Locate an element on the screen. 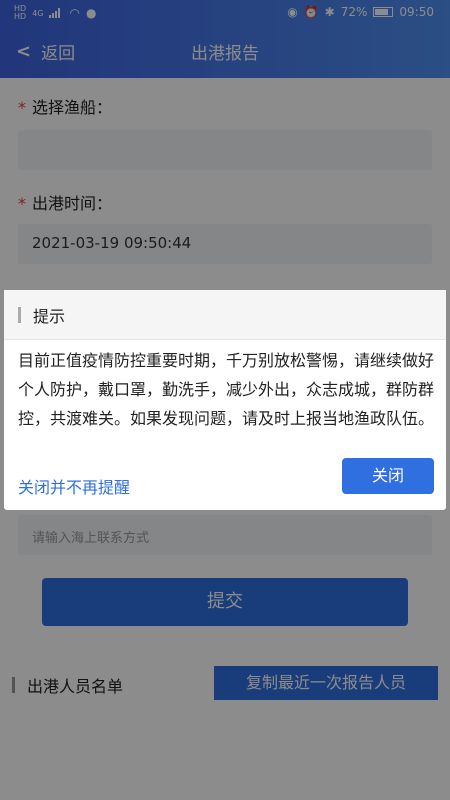  dialog-header: 提示 is located at coordinates (225, 315).